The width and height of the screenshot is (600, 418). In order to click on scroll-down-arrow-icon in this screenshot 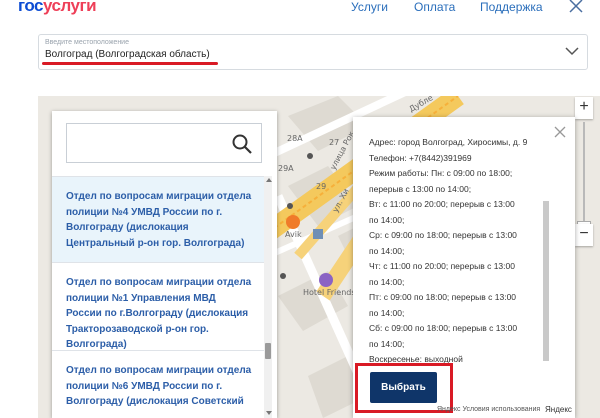, I will do `click(269, 413)`.